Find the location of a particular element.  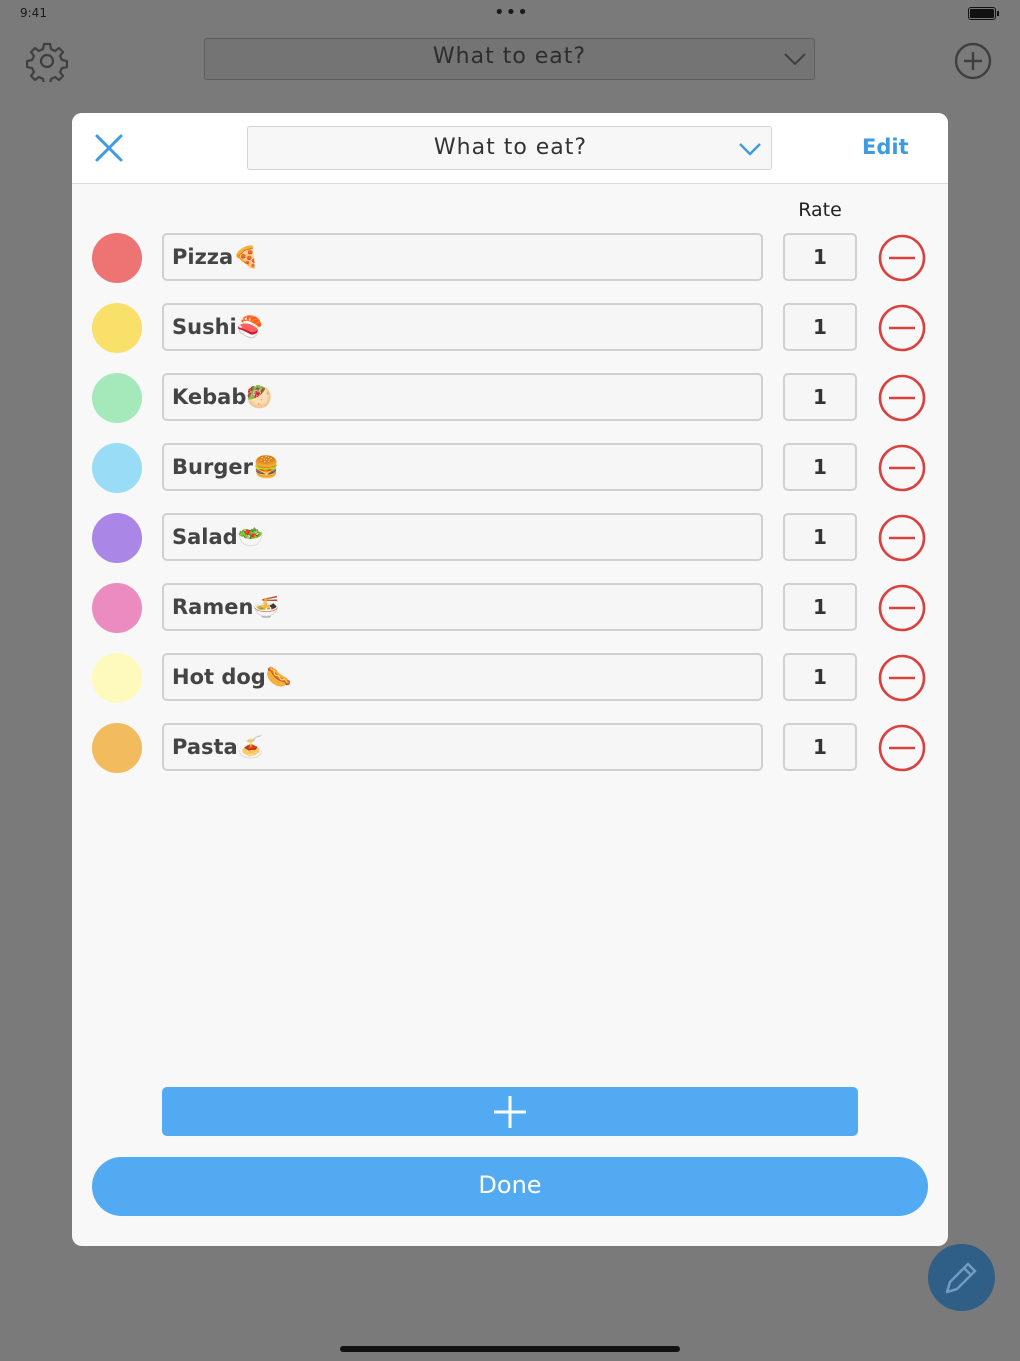

battery-tip is located at coordinates (998, 13).